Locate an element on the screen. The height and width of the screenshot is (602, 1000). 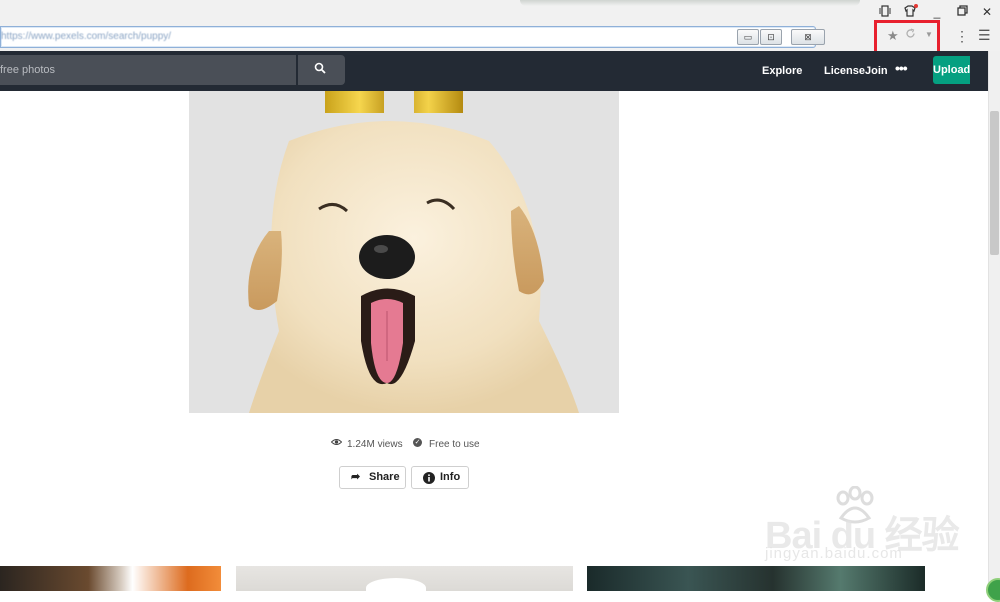
compact-mode-button: ▭ is located at coordinates (748, 37).